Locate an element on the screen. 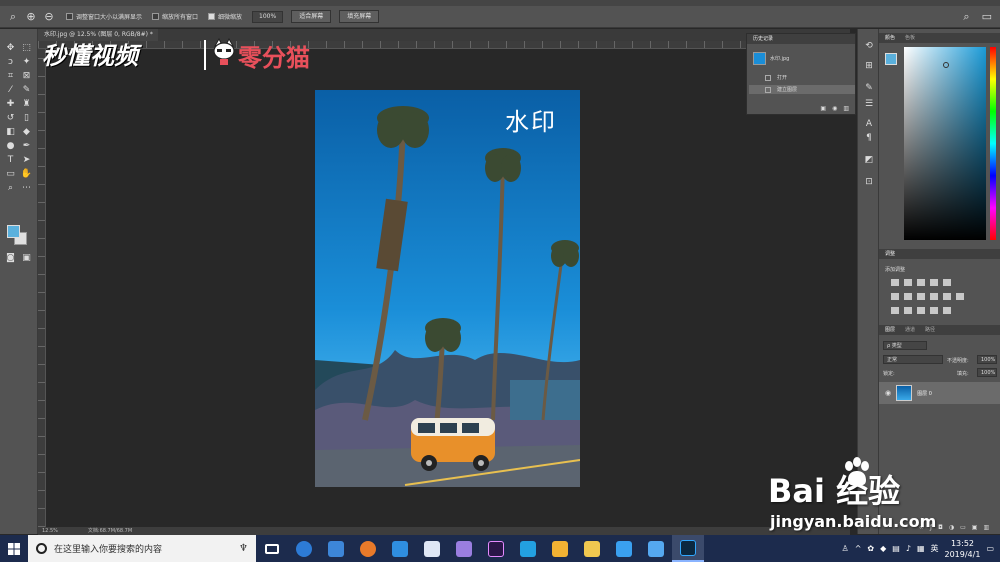  properties-panel-icon: ⊞ is located at coordinates (869, 66).